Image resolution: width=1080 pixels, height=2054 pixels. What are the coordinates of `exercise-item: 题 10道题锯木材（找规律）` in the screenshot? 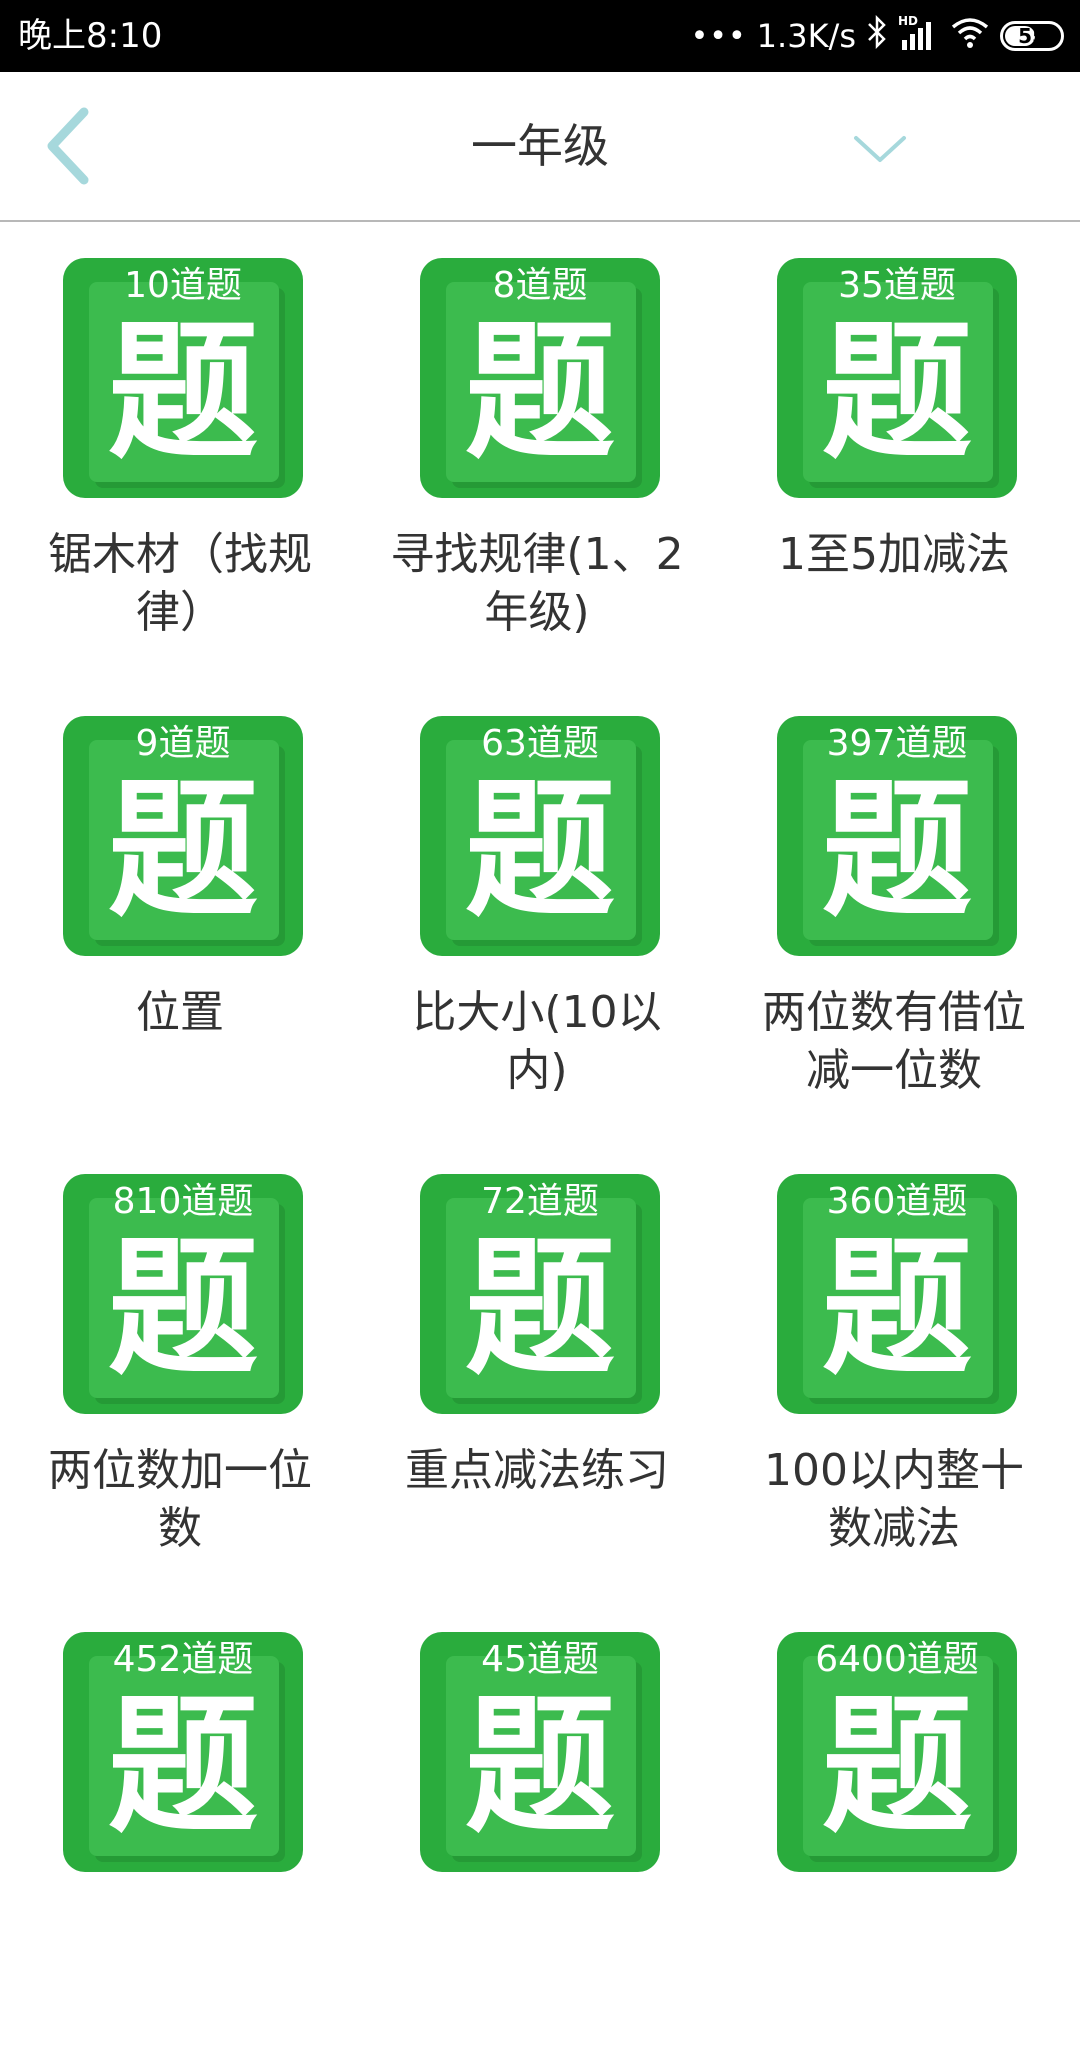 It's located at (180, 451).